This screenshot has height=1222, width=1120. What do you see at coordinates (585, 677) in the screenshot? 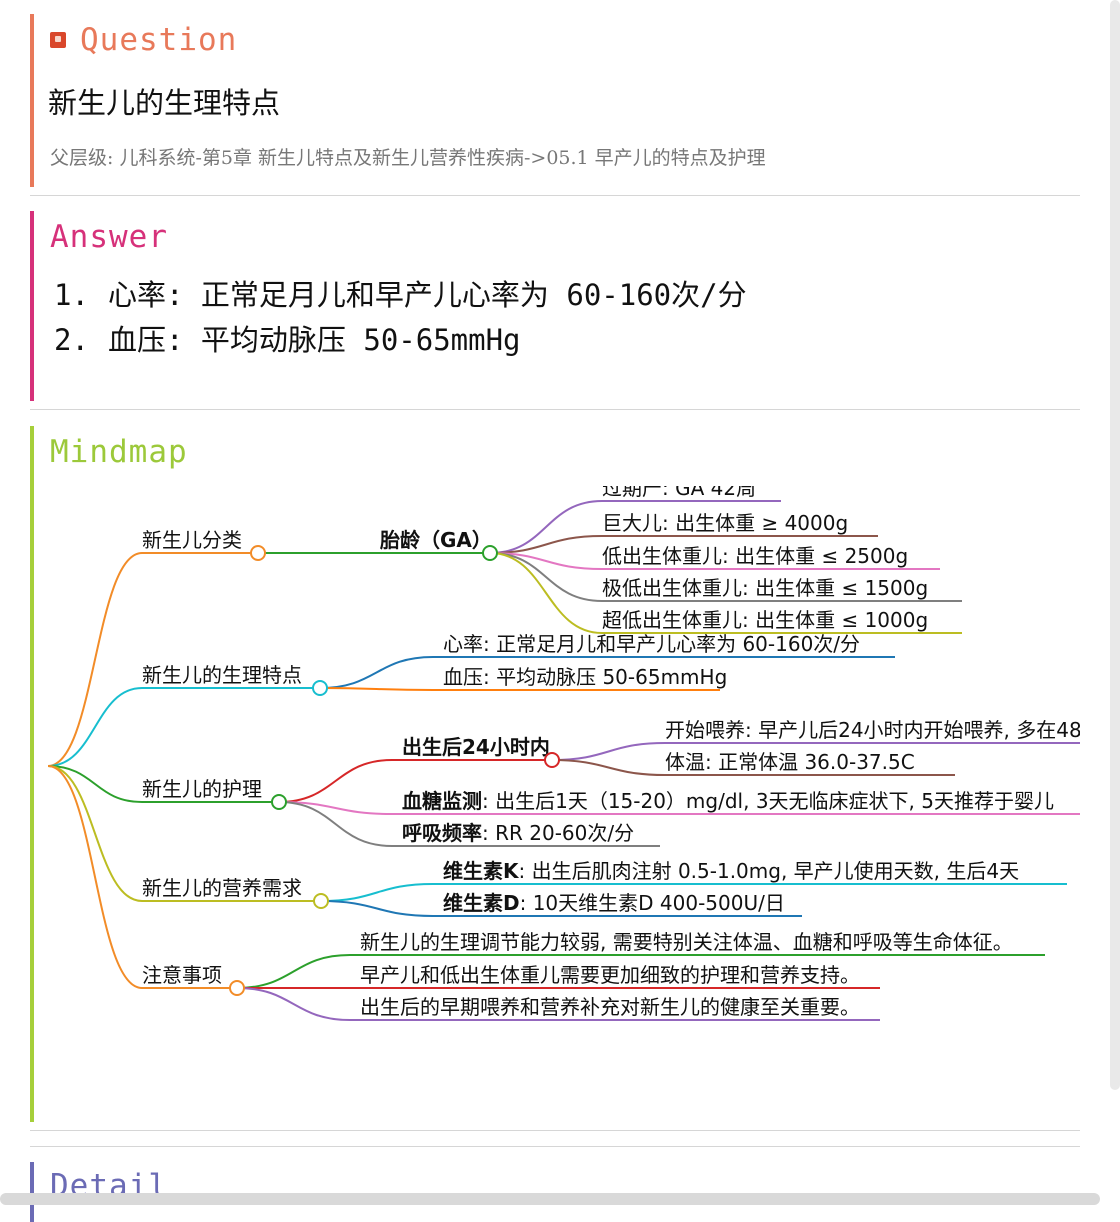
I see `mindmap-child-label: 血压: 平均动脉压 50-65mmHg` at bounding box center [585, 677].